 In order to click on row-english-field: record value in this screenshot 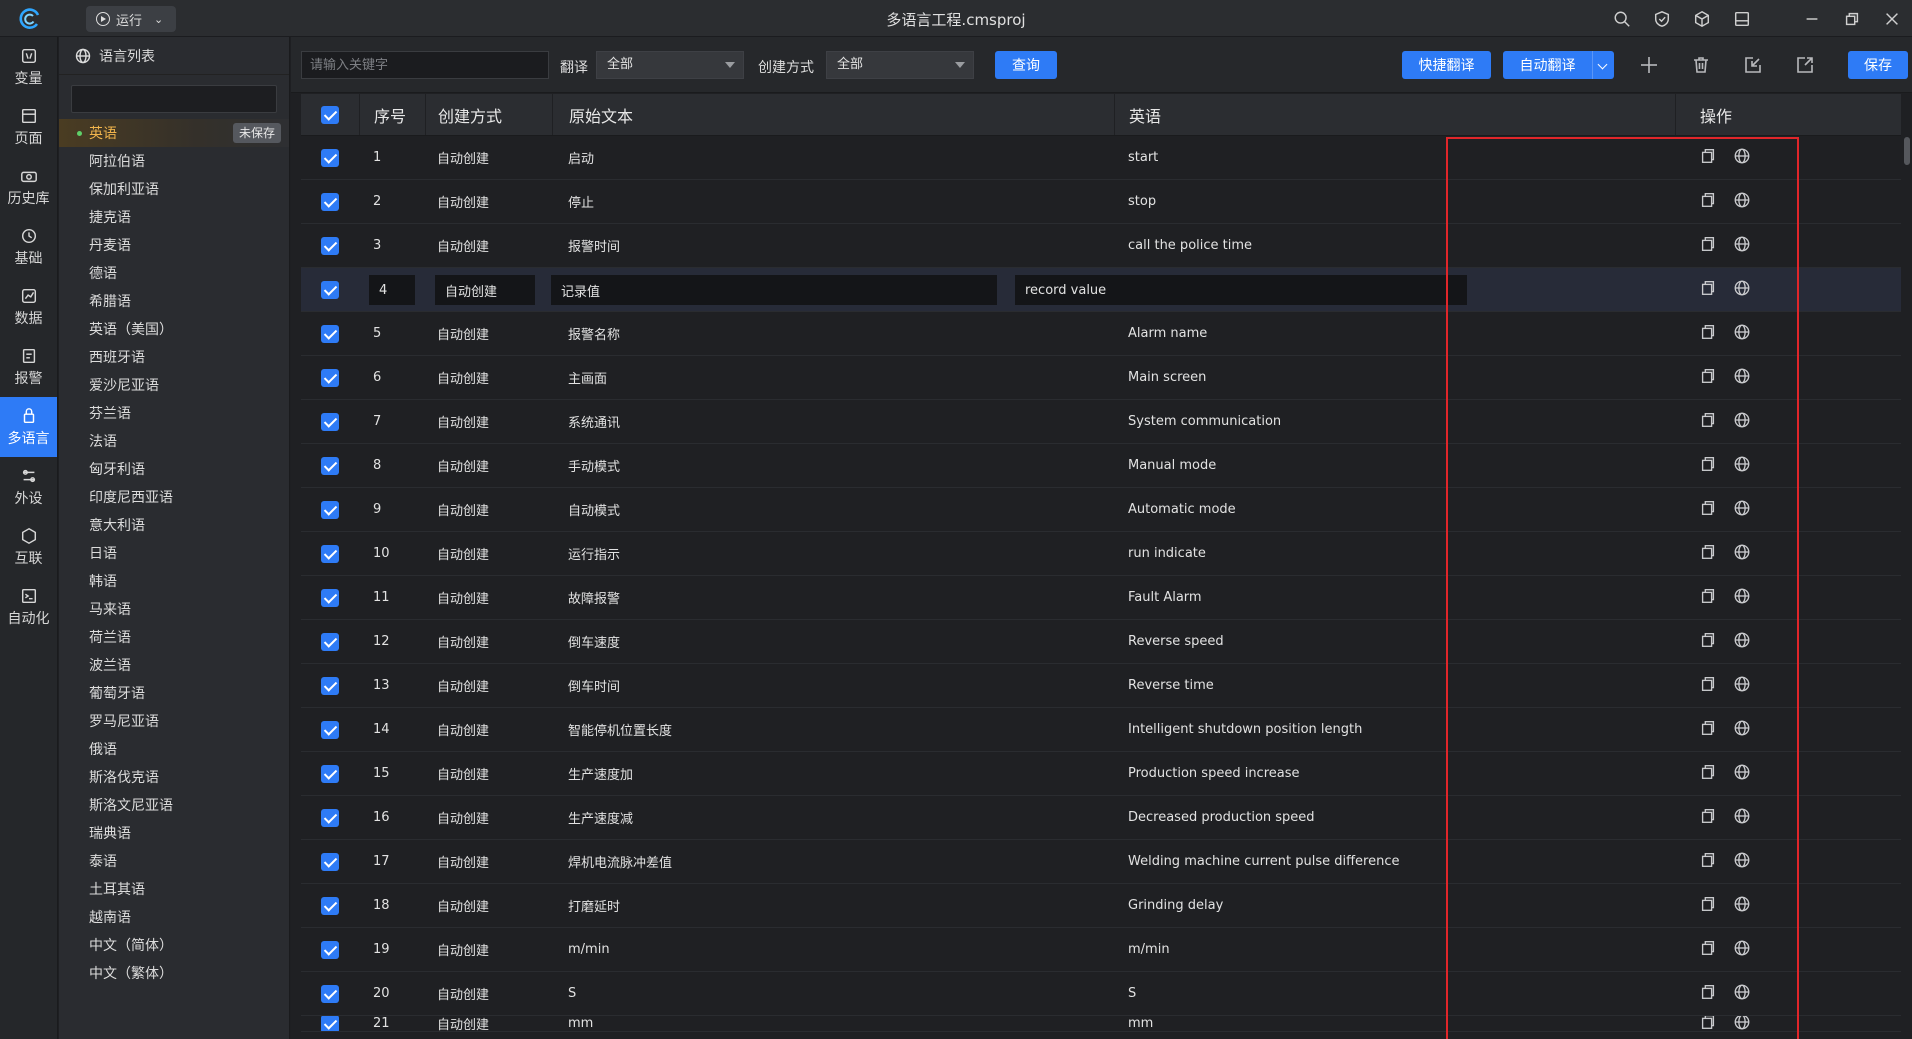, I will do `click(1241, 290)`.